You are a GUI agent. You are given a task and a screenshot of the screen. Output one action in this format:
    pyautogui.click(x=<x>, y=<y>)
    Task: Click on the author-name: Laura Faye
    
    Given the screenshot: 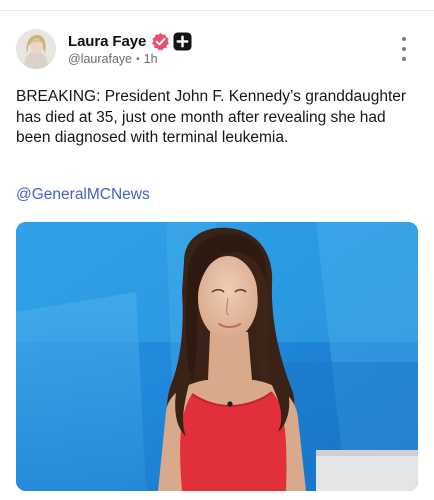 What is the action you would take?
    pyautogui.click(x=107, y=41)
    